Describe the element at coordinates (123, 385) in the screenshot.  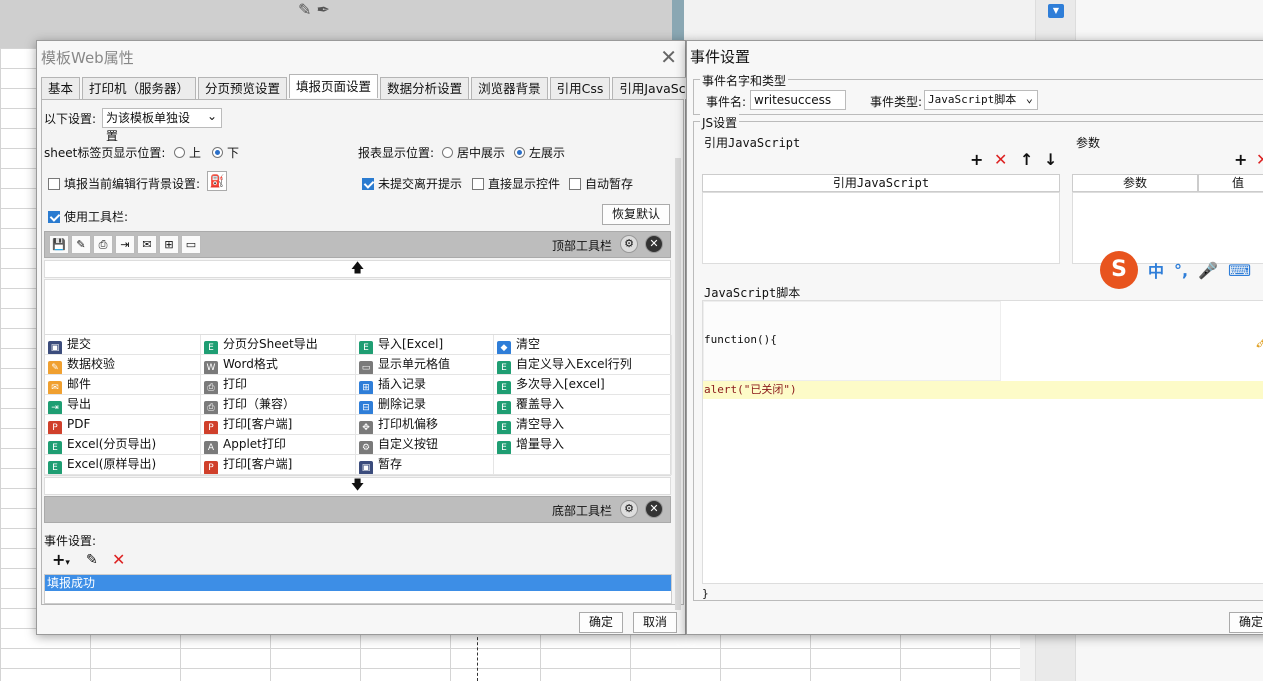
I see `toolbar-item: ✉ 邮件` at that location.